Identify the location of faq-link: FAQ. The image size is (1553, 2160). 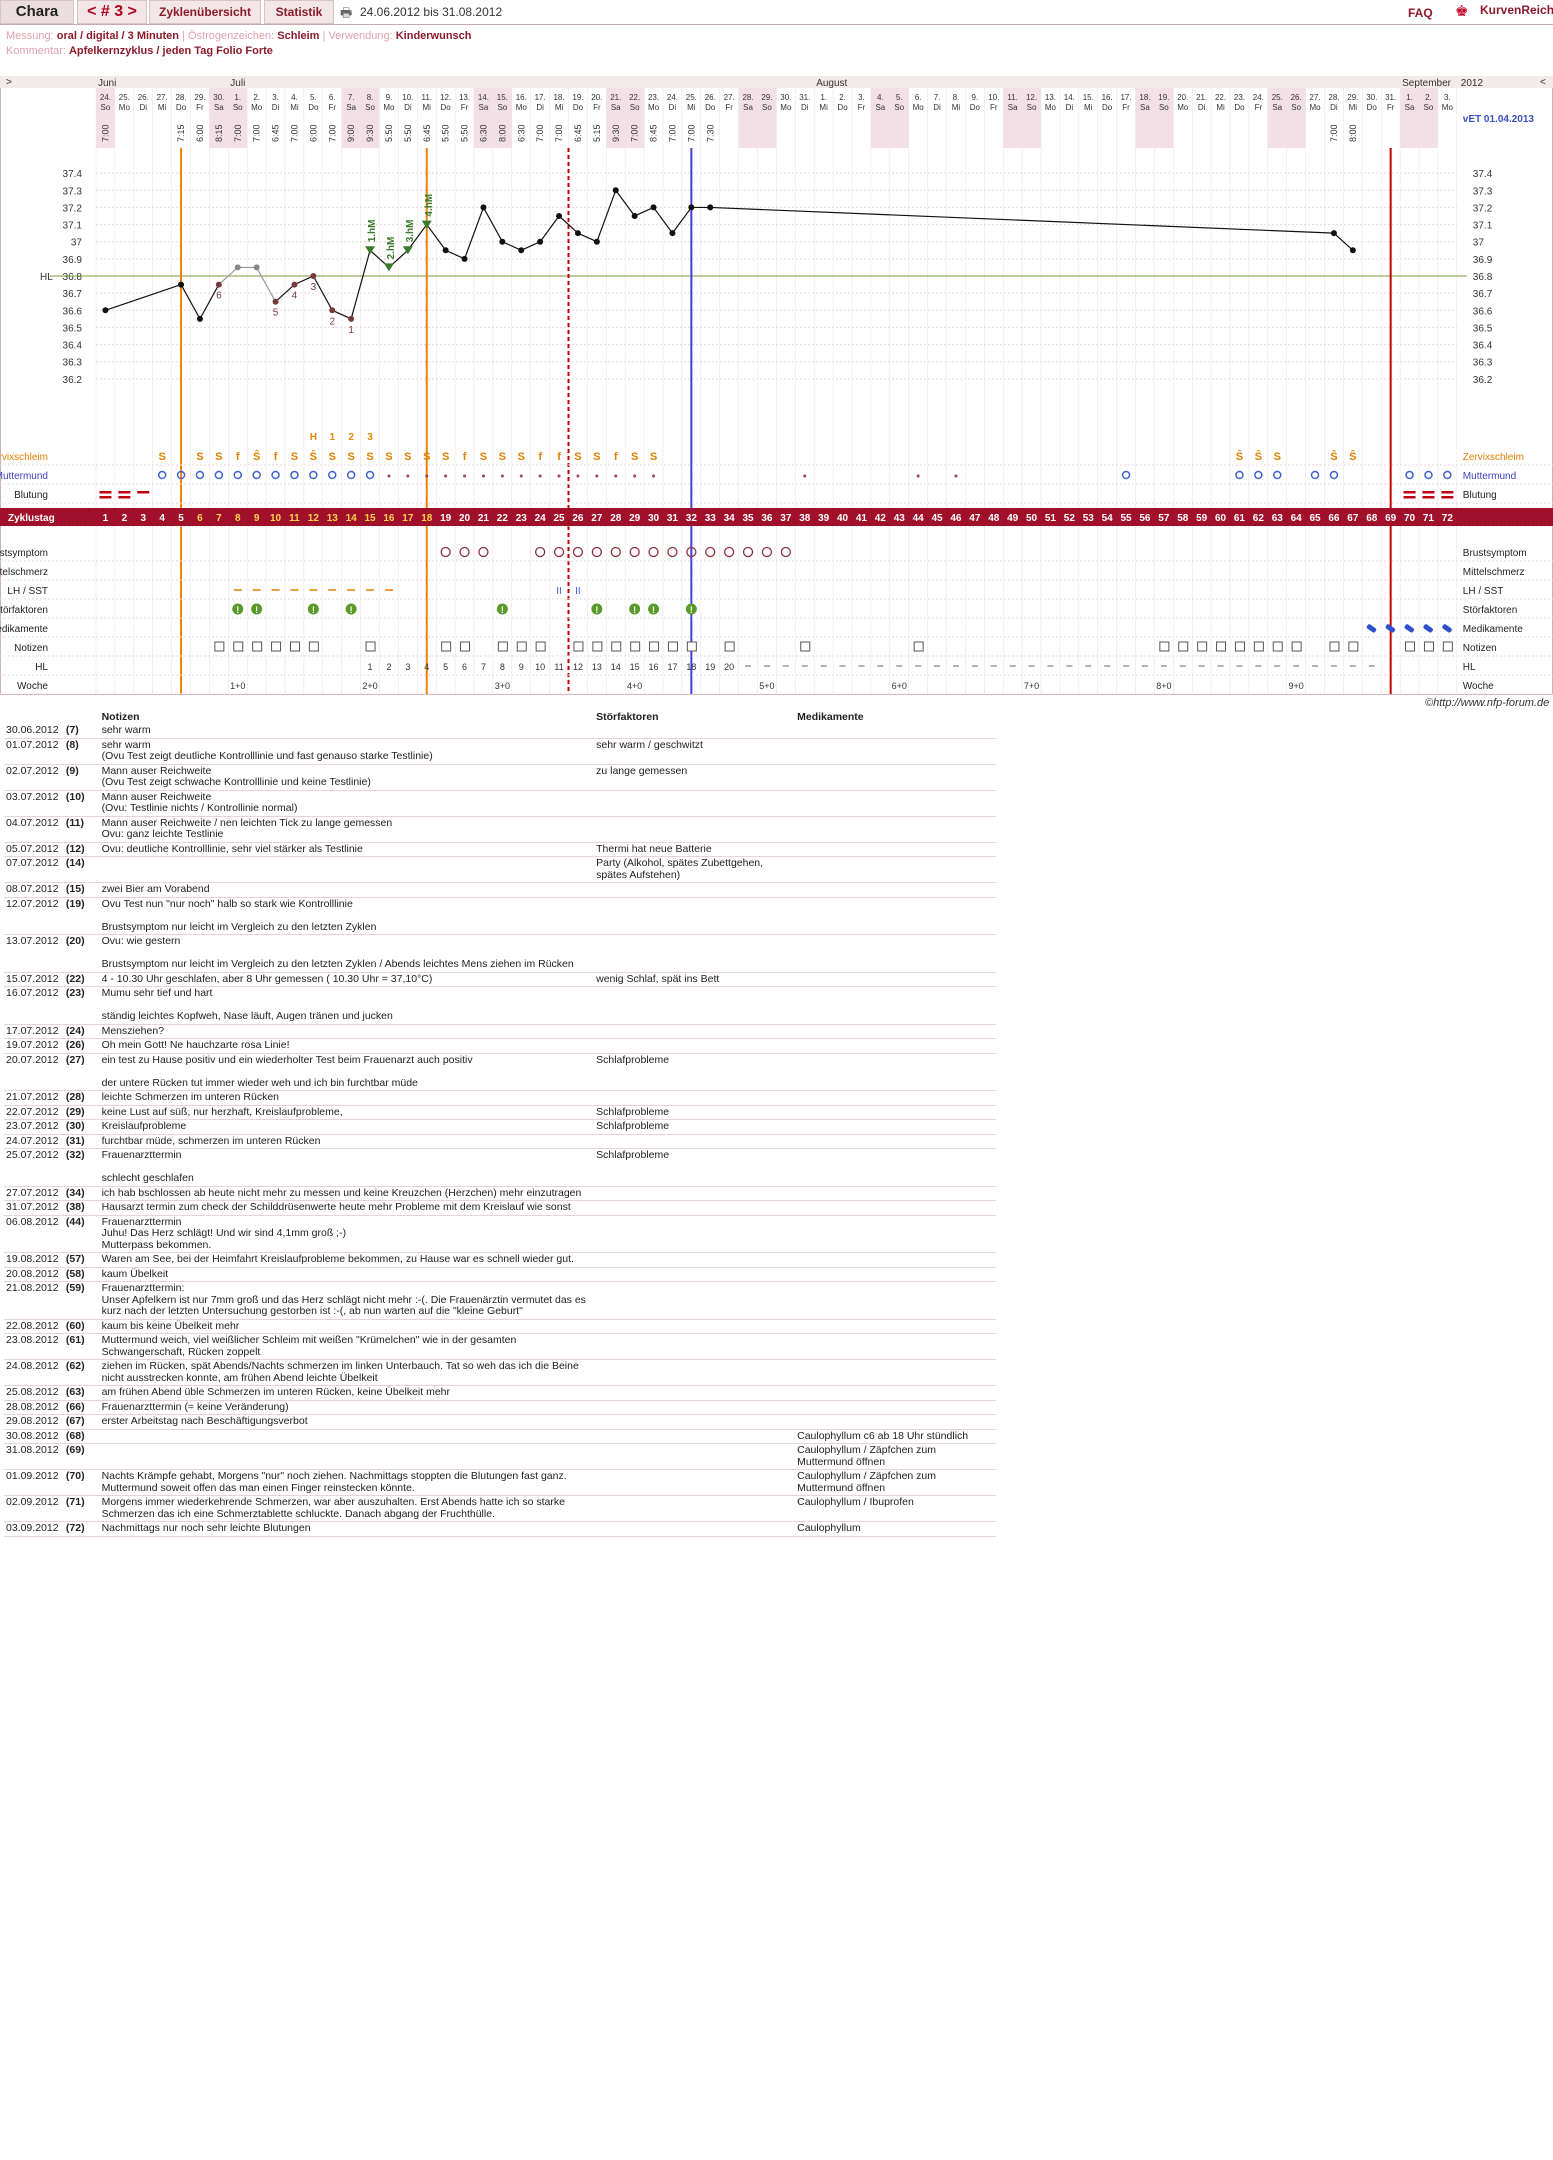
(1420, 13).